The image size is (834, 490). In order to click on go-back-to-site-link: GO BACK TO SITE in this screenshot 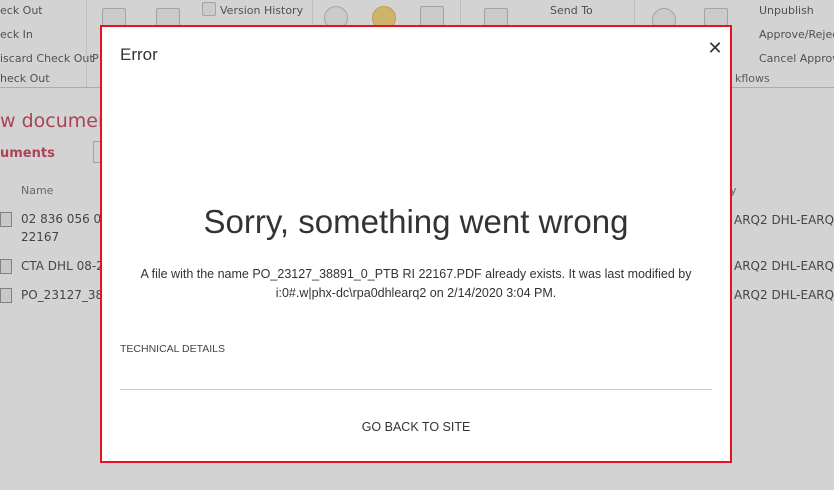, I will do `click(416, 427)`.